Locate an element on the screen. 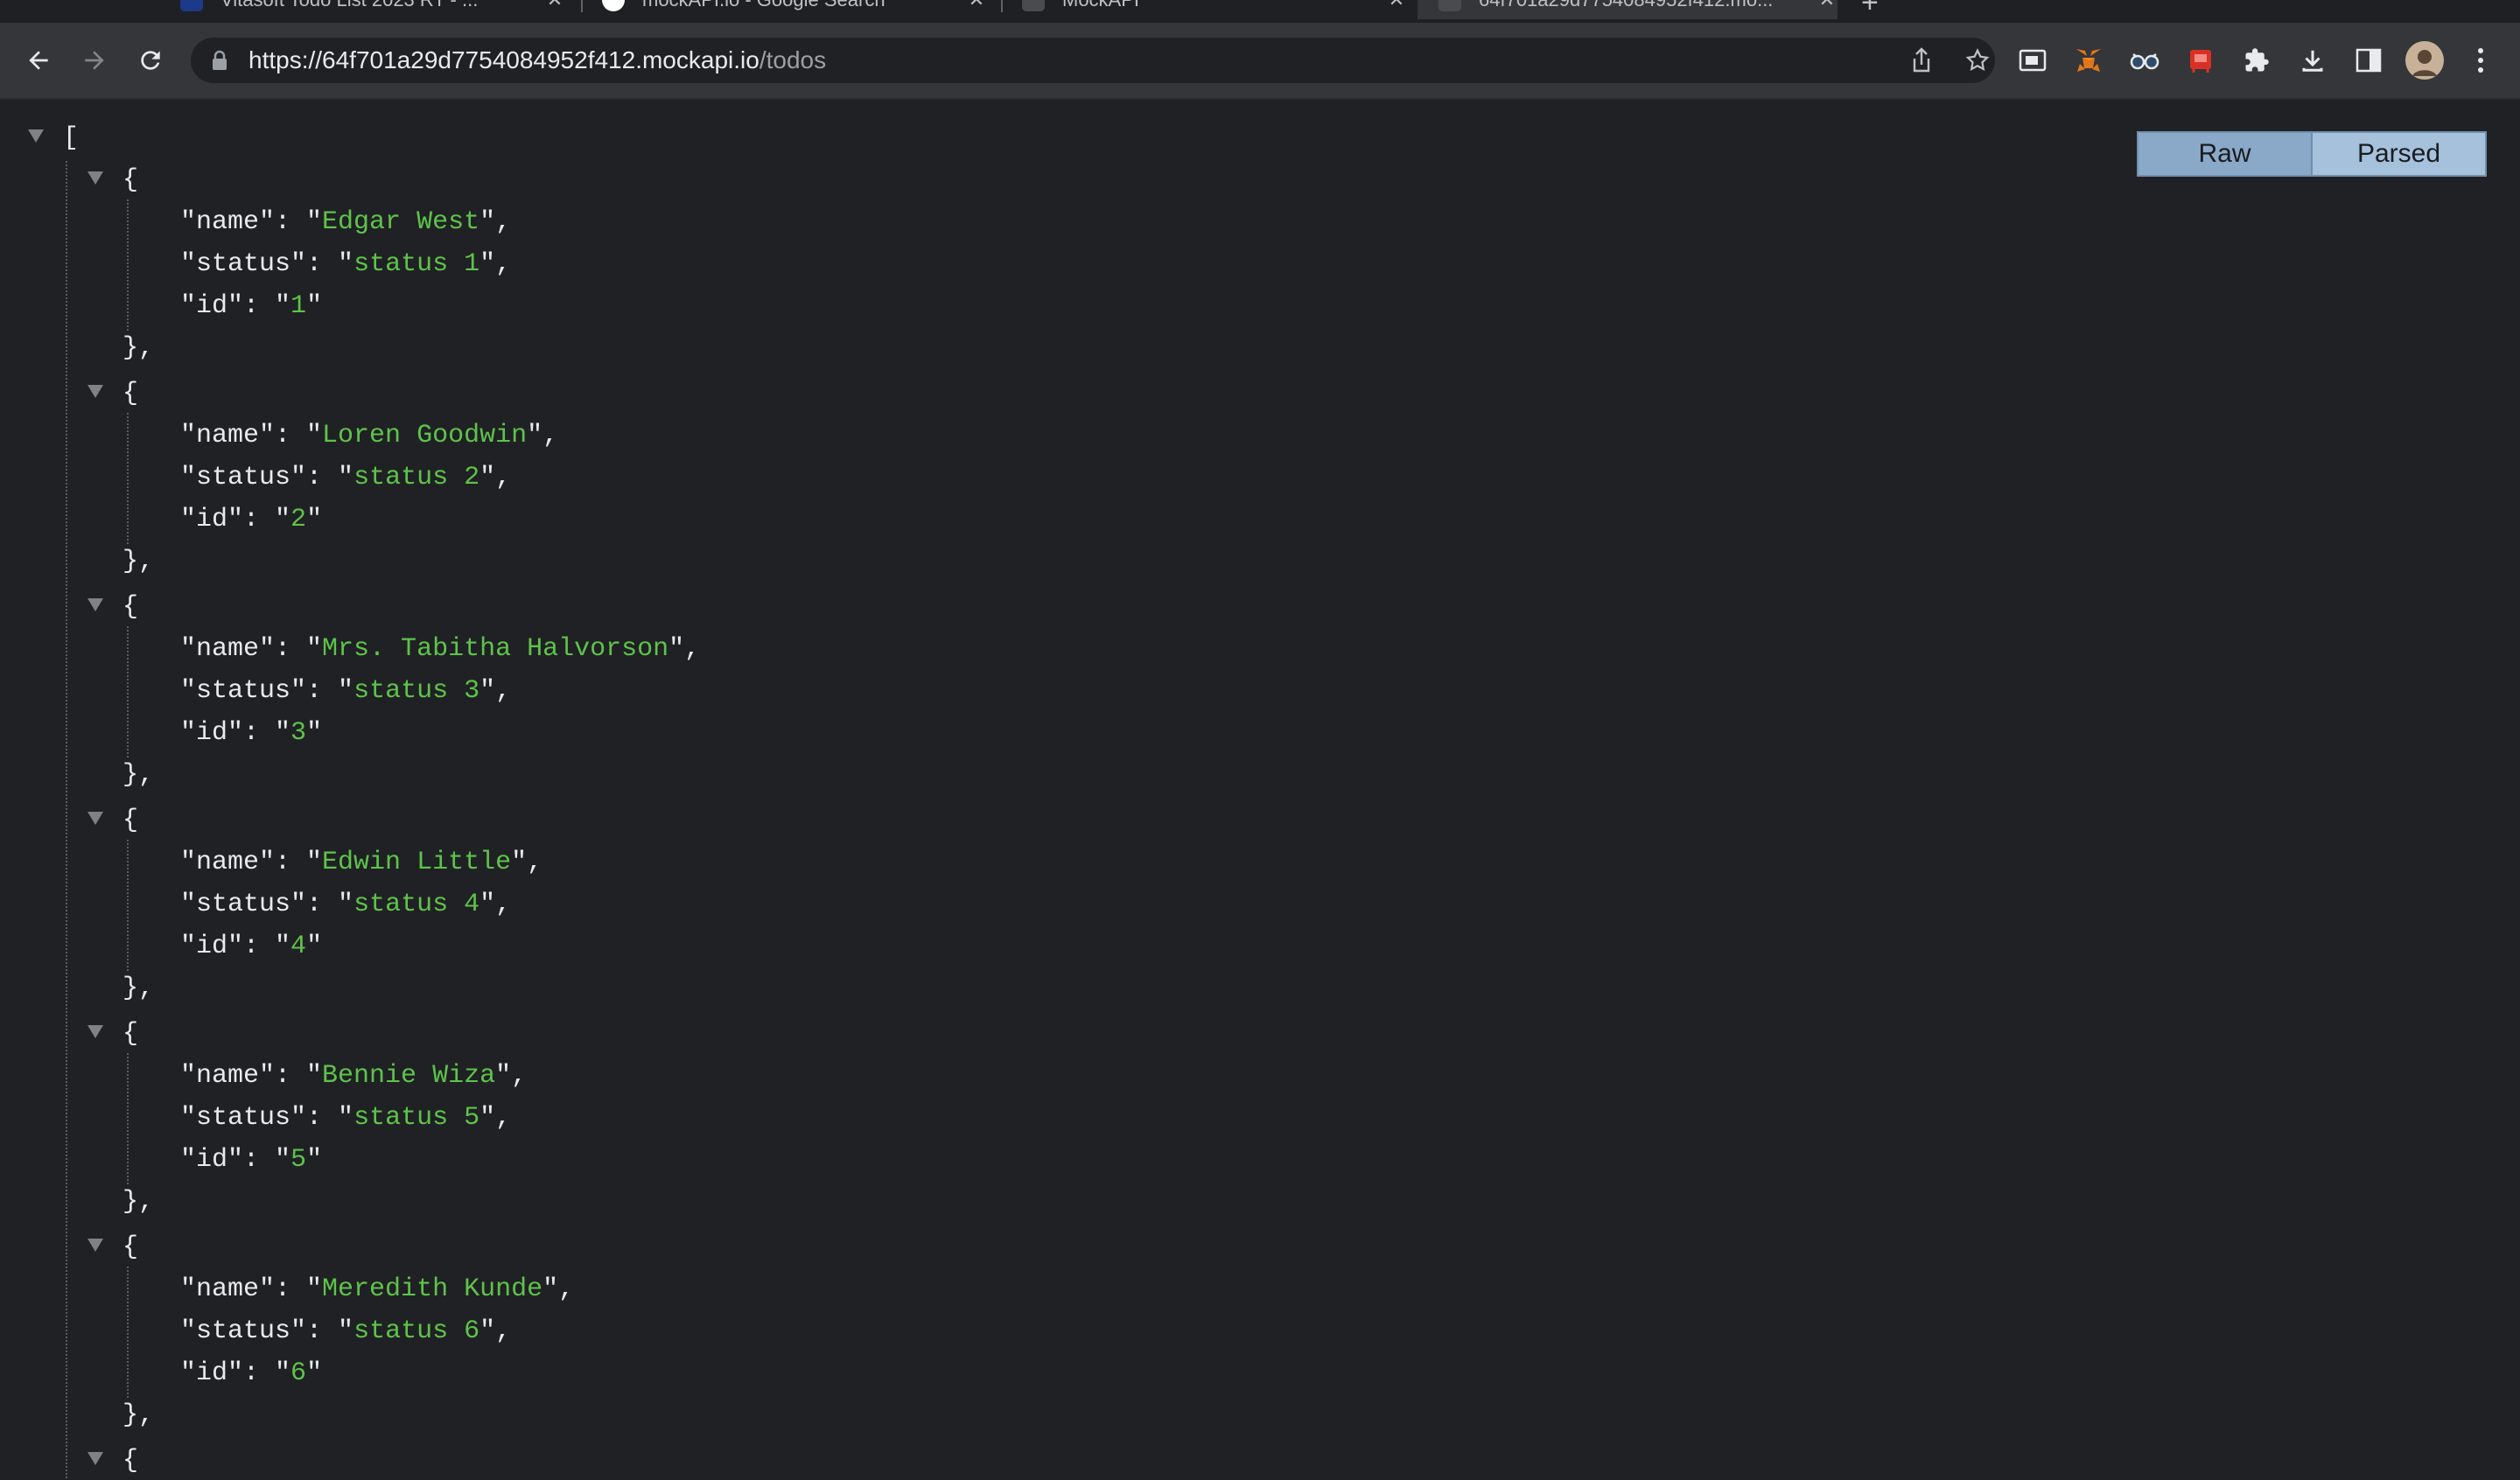 This screenshot has width=2520, height=1480. forward-arrow-icon is located at coordinates (94, 61).